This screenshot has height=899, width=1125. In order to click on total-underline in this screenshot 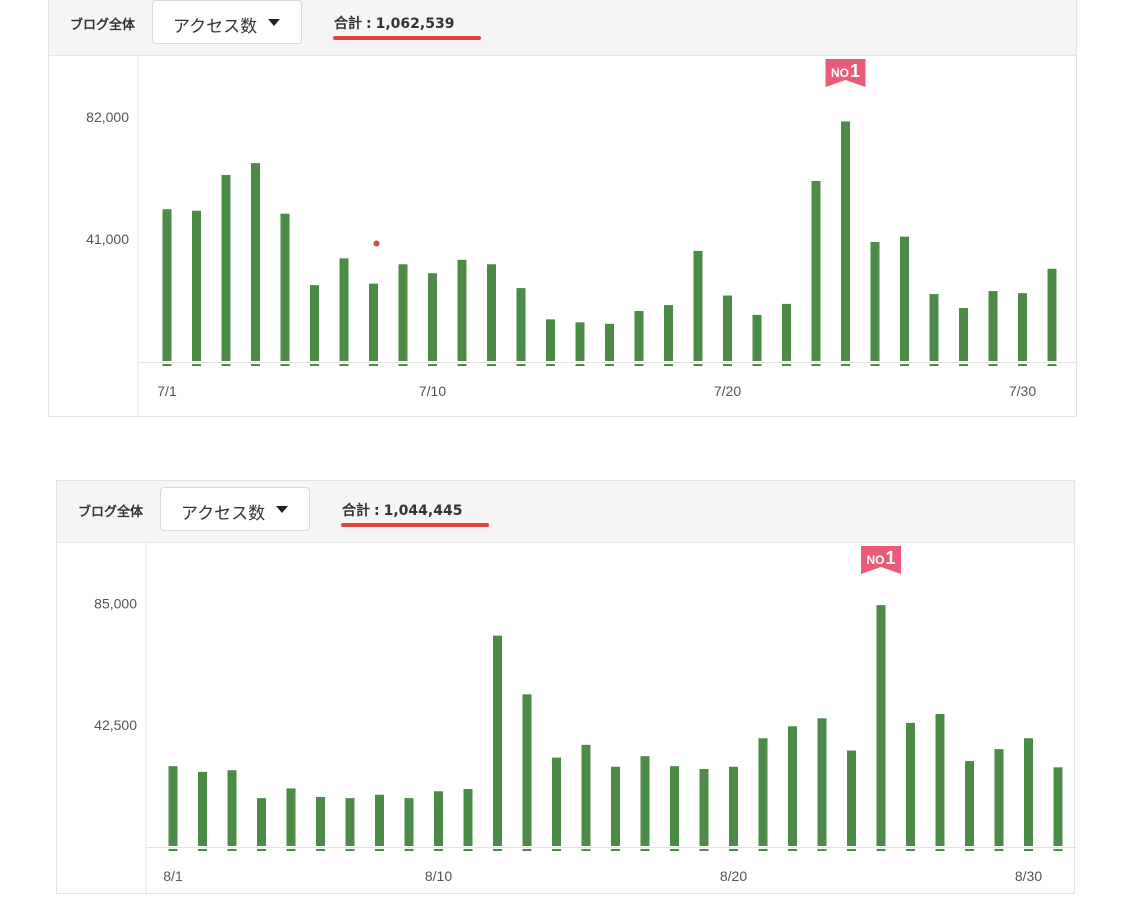, I will do `click(415, 525)`.